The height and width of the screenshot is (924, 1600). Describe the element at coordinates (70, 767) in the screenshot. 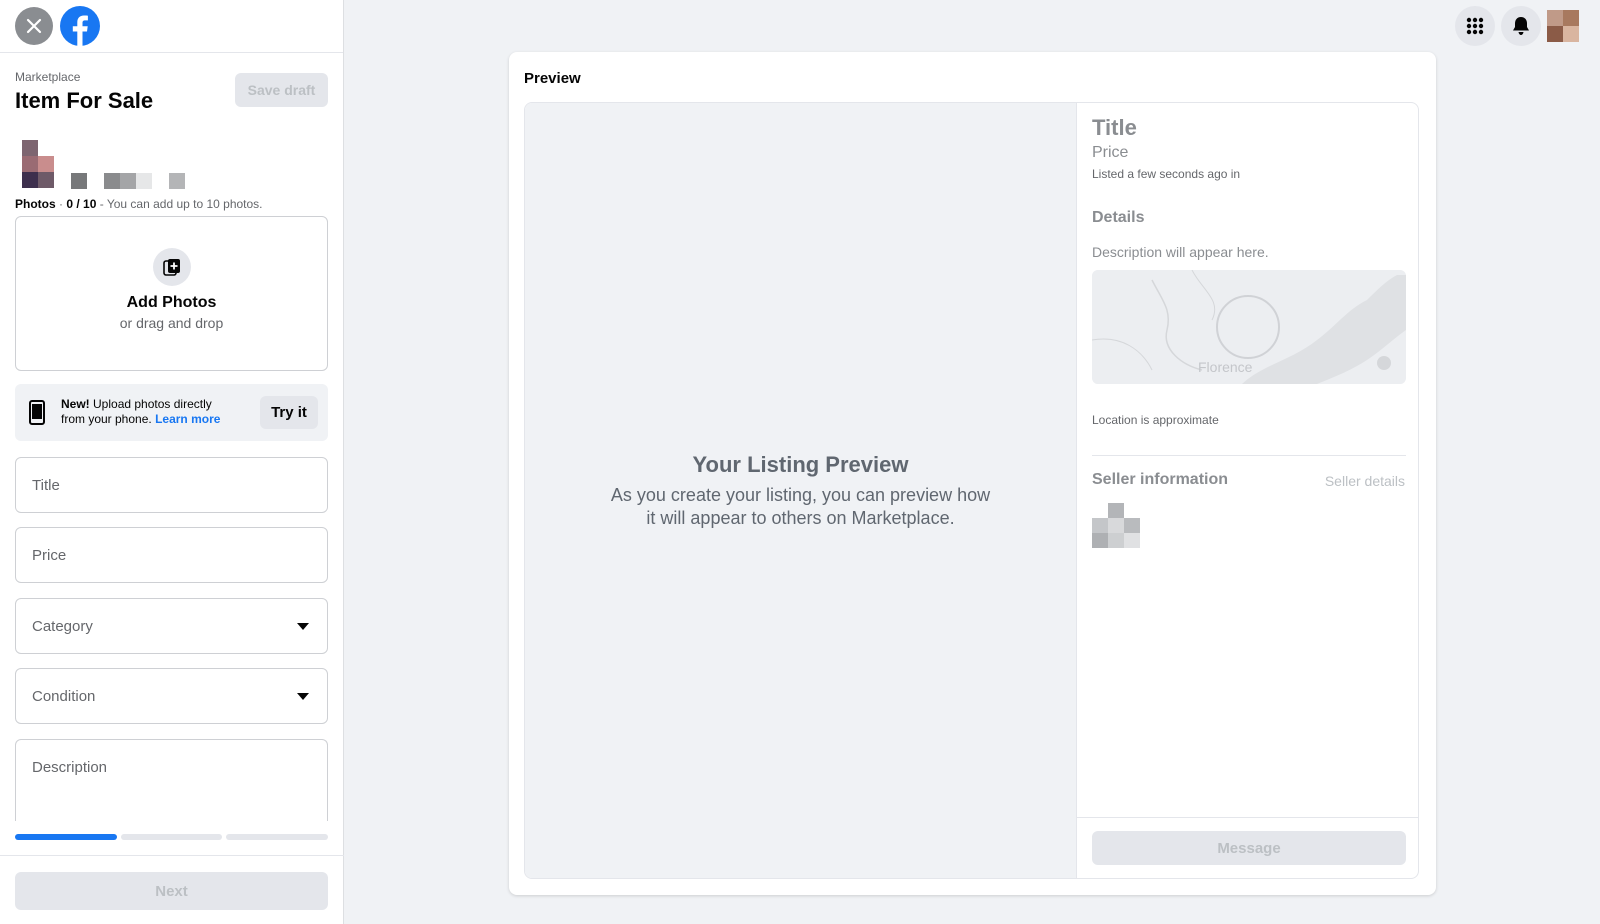

I see `description-placeholder: Description` at that location.